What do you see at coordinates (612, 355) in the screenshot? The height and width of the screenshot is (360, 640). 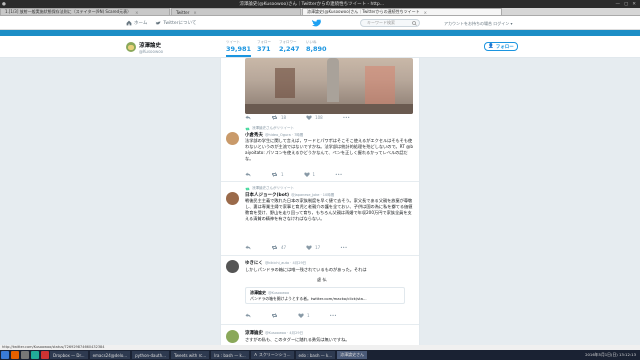 I see `clock: 2016年5月1日(日) 13:12:13` at bounding box center [612, 355].